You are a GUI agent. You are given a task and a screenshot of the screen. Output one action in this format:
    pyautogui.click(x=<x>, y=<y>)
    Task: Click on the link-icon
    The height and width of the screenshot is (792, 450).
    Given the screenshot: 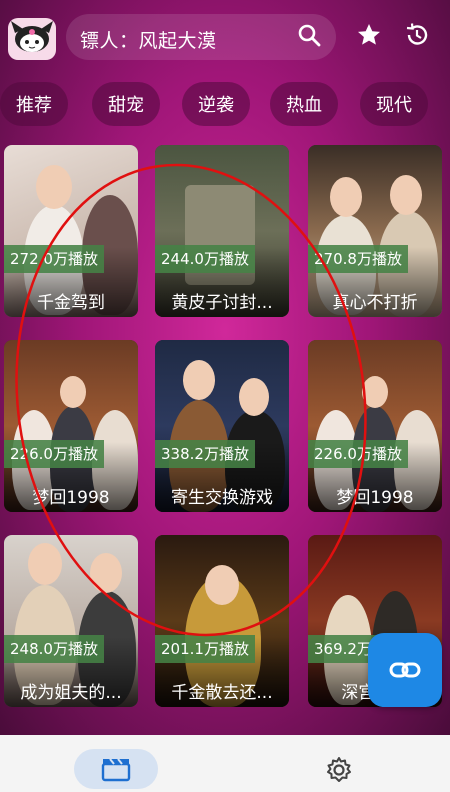 What is the action you would take?
    pyautogui.click(x=405, y=670)
    